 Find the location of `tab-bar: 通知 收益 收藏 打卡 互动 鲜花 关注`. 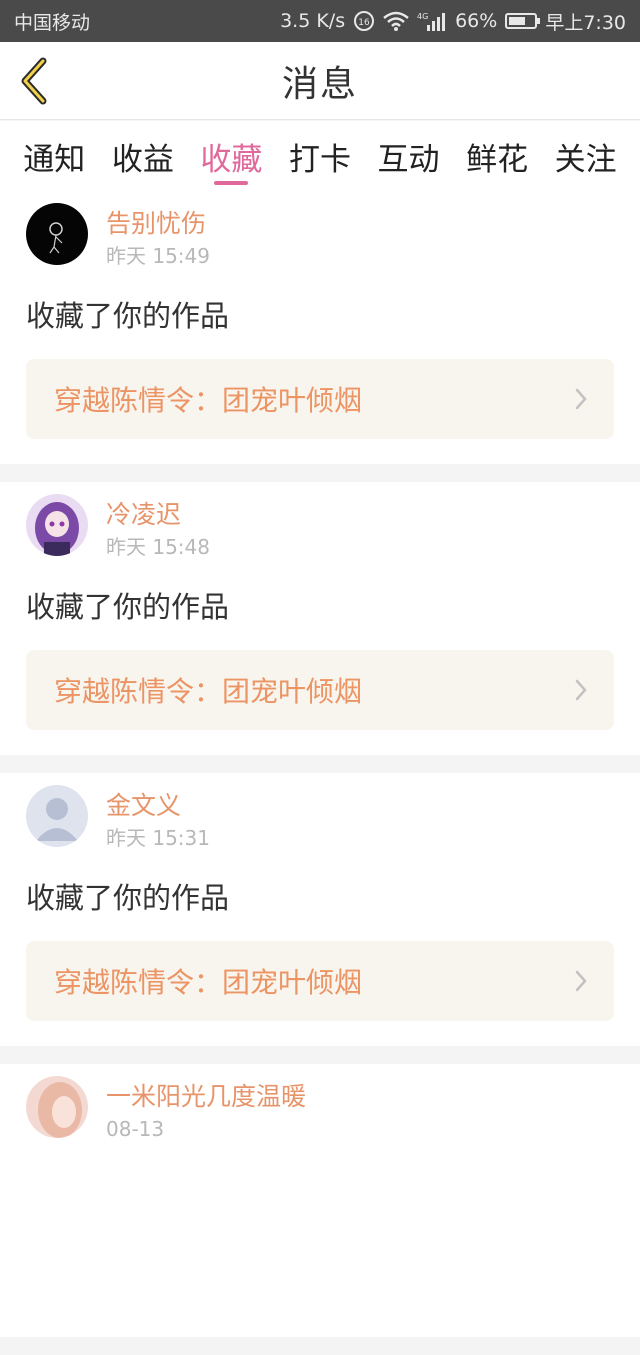

tab-bar: 通知 收益 收藏 打卡 互动 鲜花 关注 is located at coordinates (320, 156).